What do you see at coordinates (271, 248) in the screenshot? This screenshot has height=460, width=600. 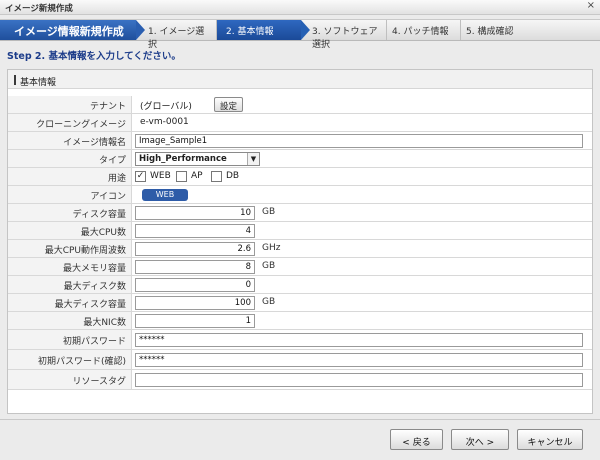 I see `max-cpu-freq-unit: GHz` at bounding box center [271, 248].